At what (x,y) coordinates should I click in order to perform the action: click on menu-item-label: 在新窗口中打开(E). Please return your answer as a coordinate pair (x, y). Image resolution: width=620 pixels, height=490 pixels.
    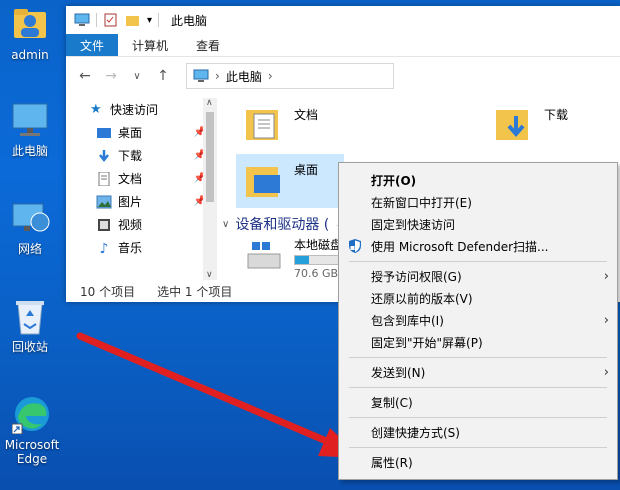
    Looking at the image, I should click on (421, 202).